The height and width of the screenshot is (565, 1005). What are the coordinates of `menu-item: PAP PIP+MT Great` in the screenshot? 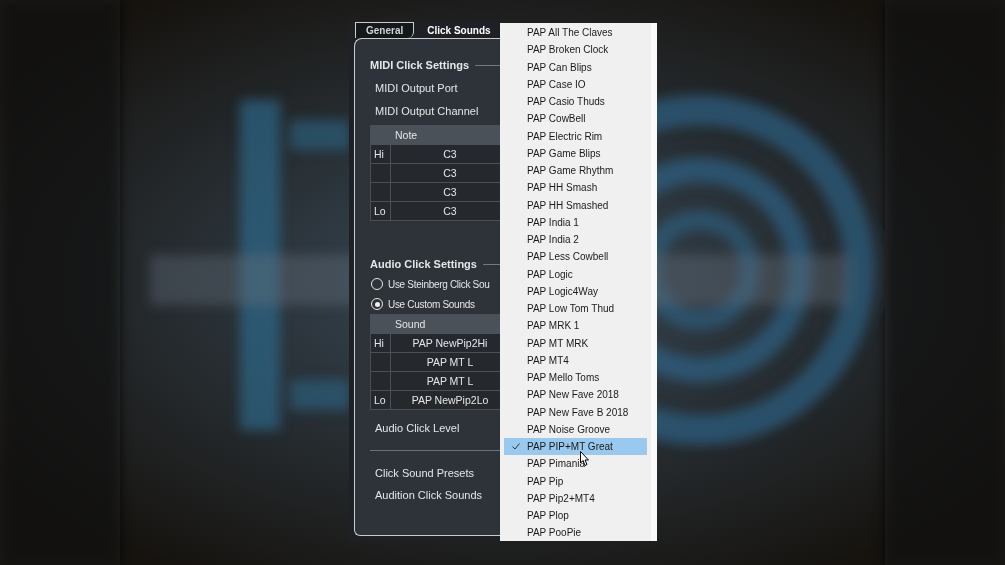 It's located at (575, 447).